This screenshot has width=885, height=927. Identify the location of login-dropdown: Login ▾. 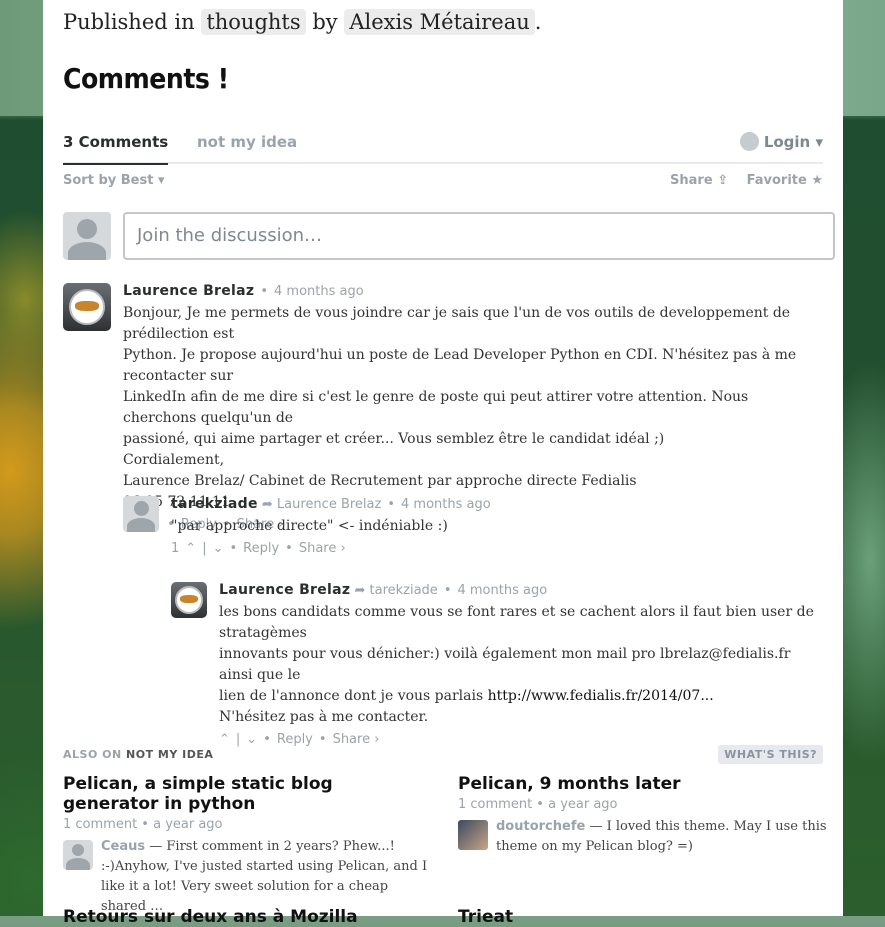
(781, 141).